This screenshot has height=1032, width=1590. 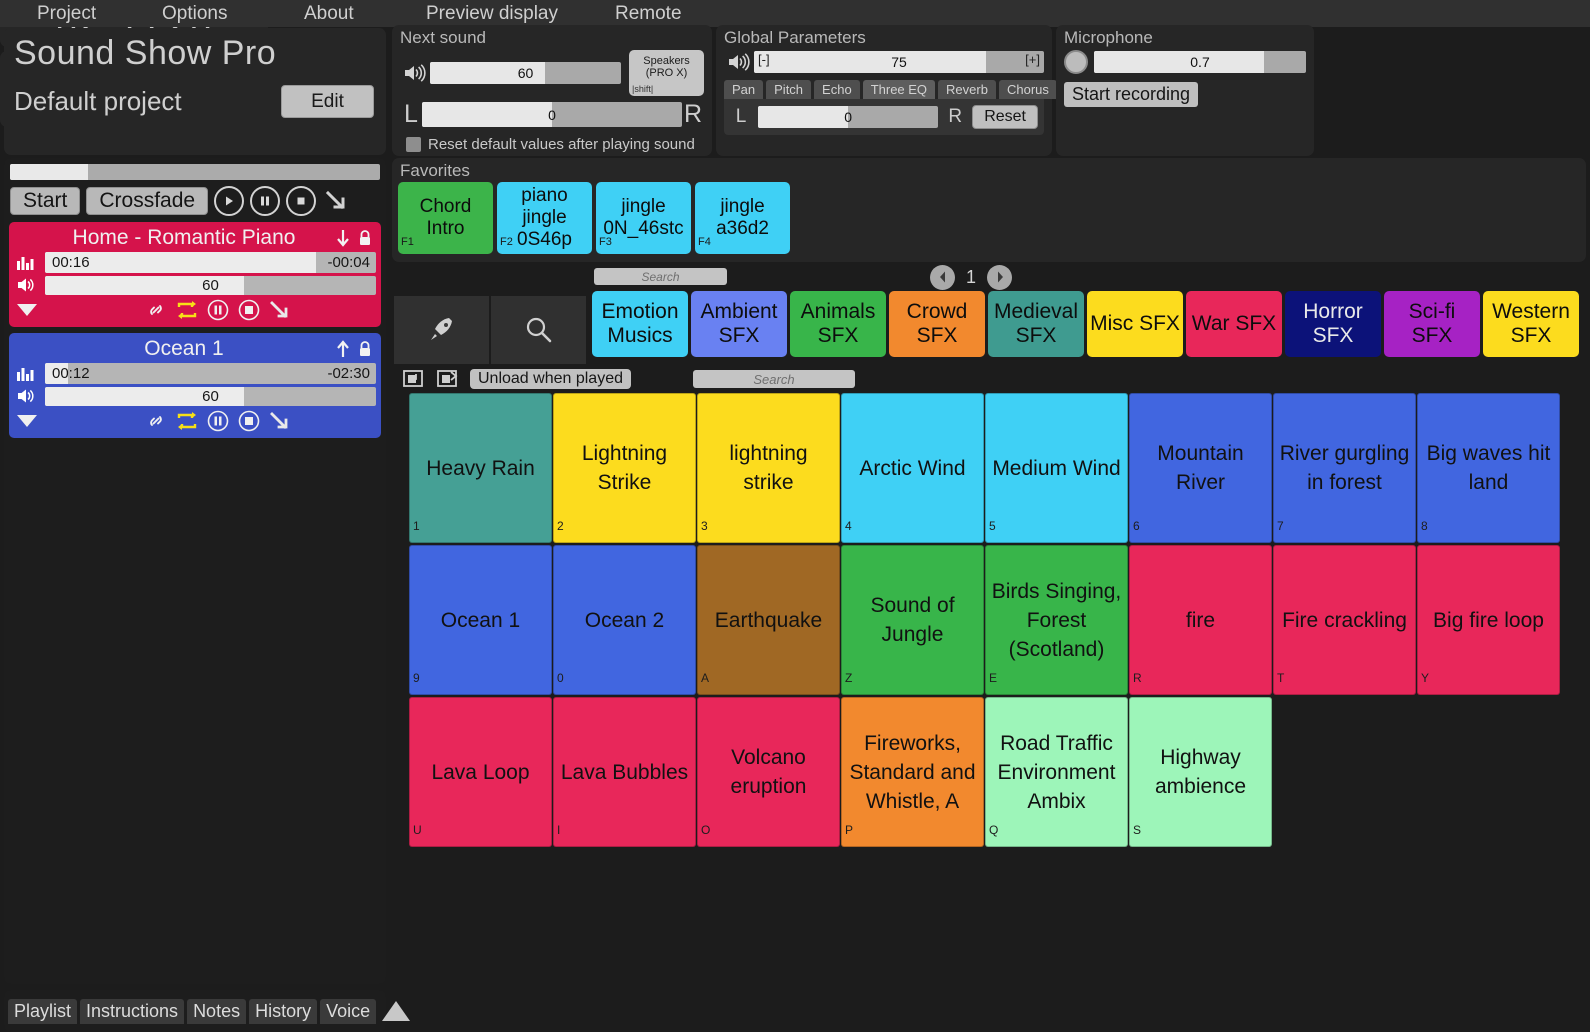 I want to click on category-button: Western SFX, so click(x=1531, y=324).